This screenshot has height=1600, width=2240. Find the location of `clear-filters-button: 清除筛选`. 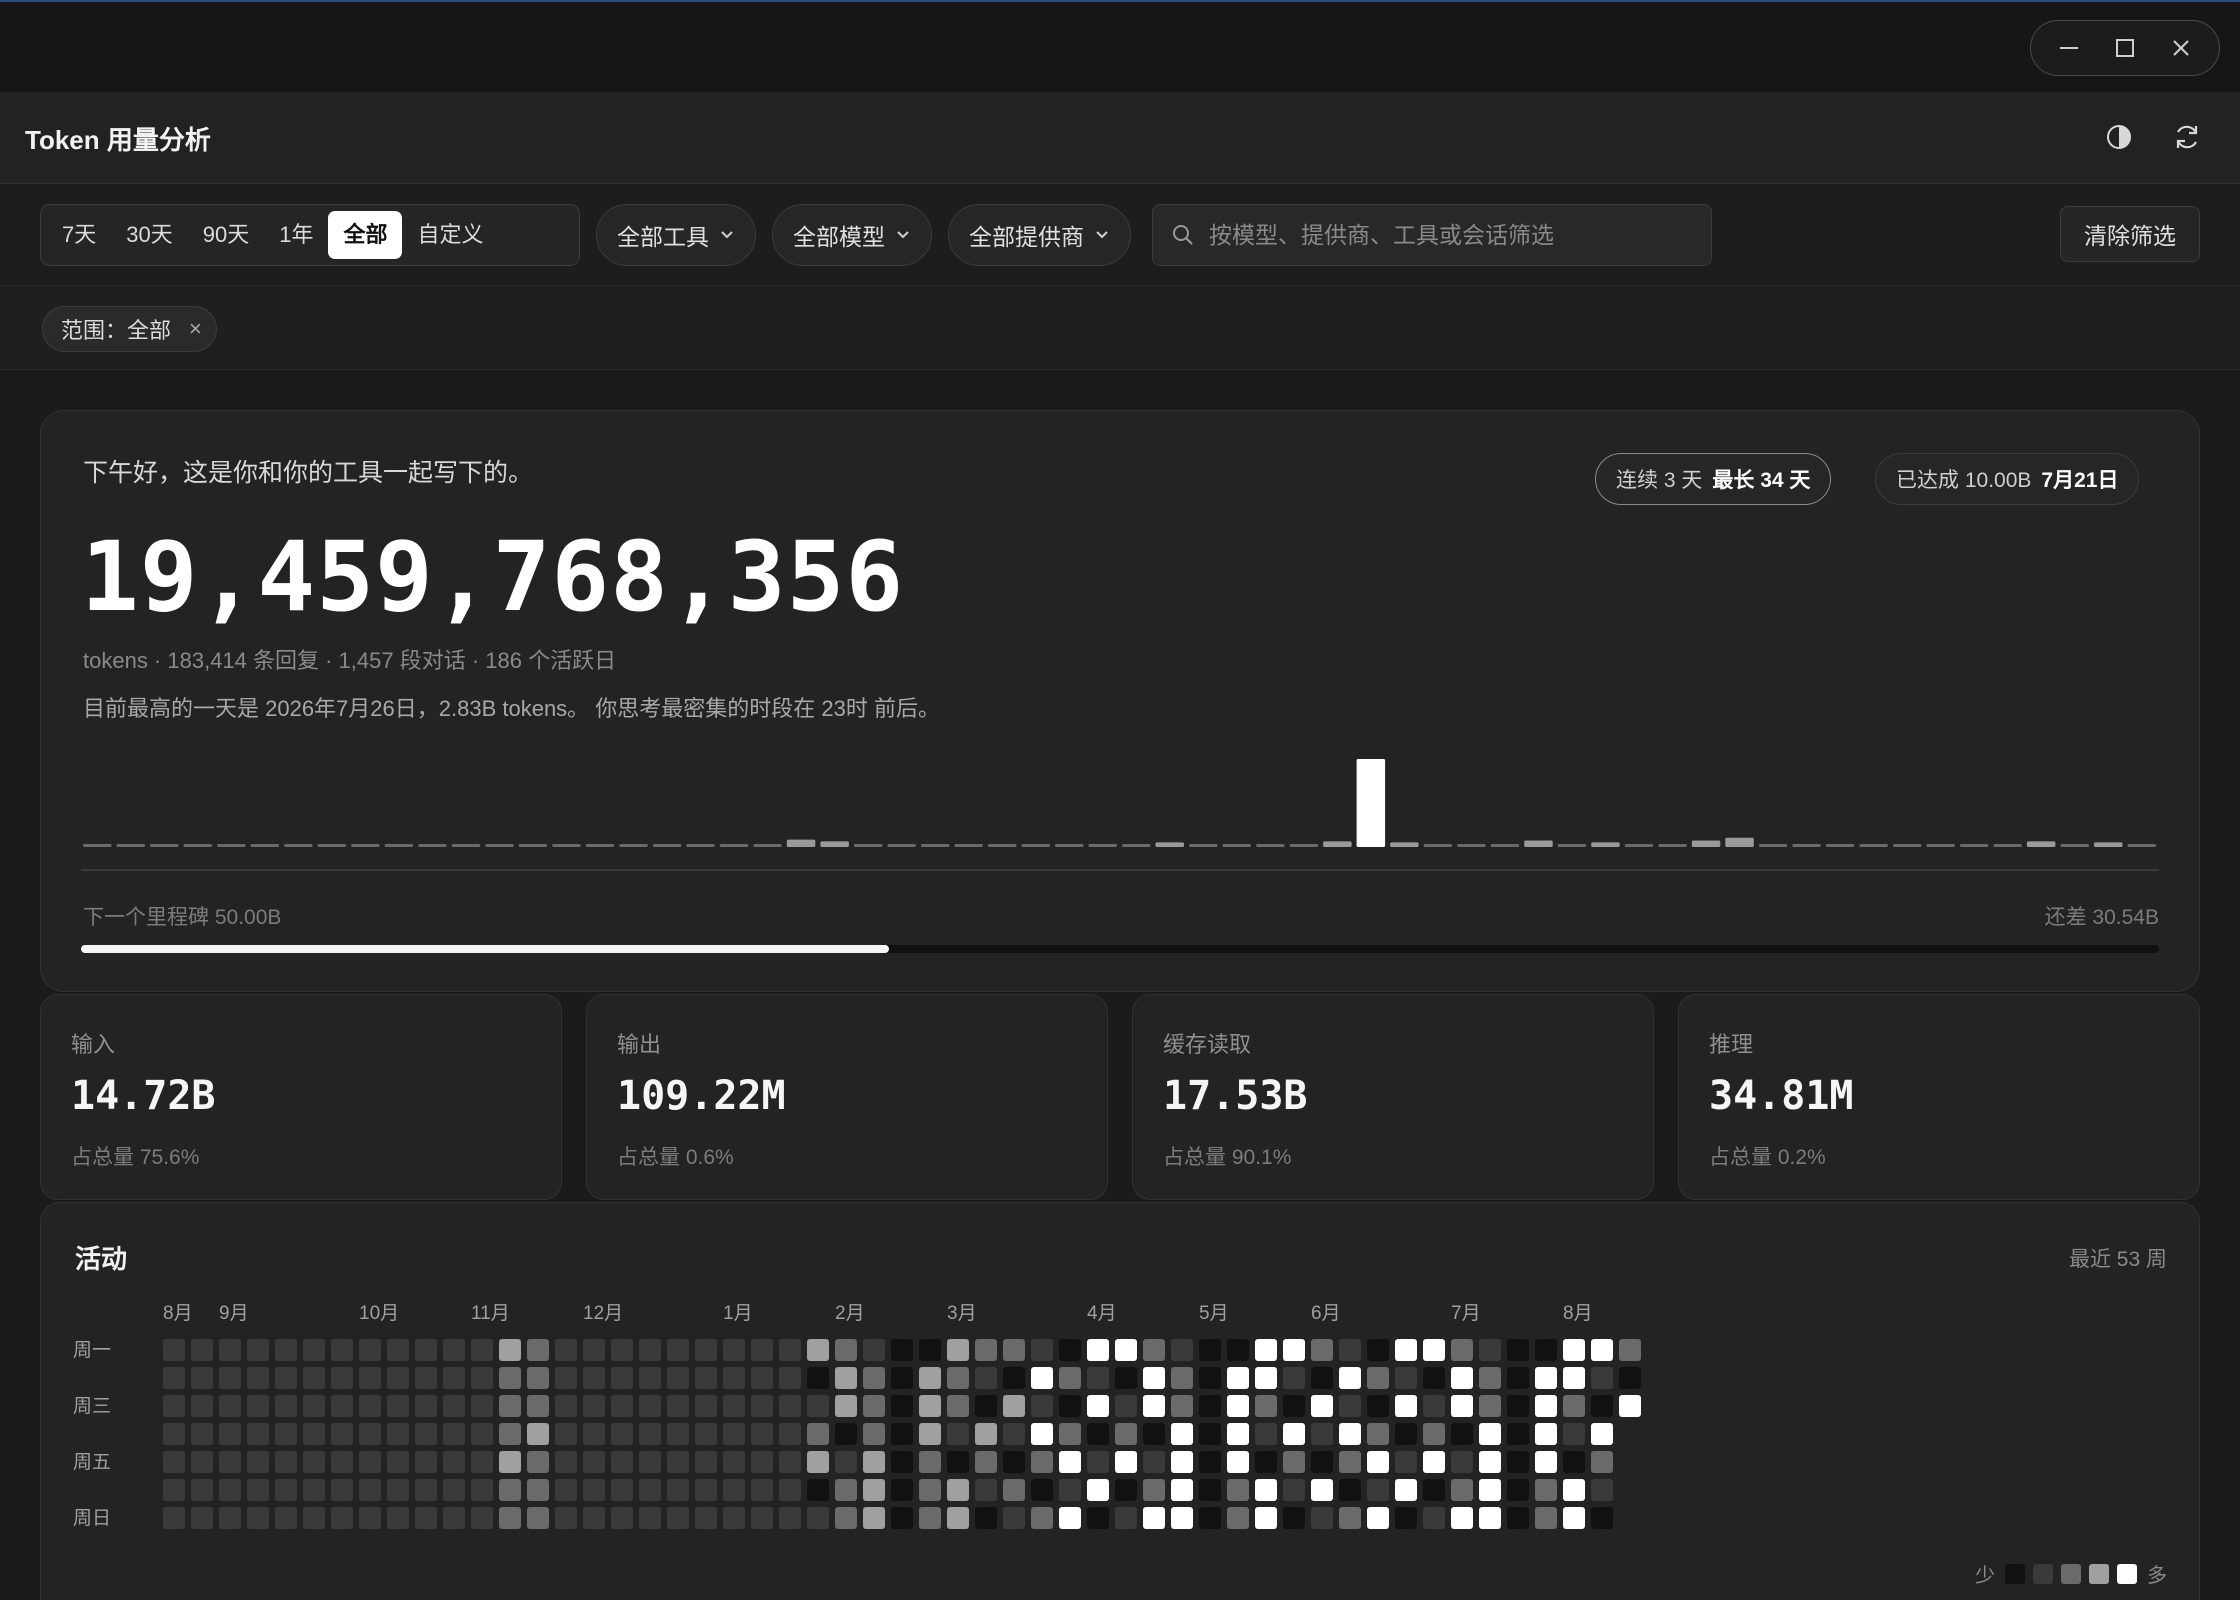

clear-filters-button: 清除筛选 is located at coordinates (2130, 234).